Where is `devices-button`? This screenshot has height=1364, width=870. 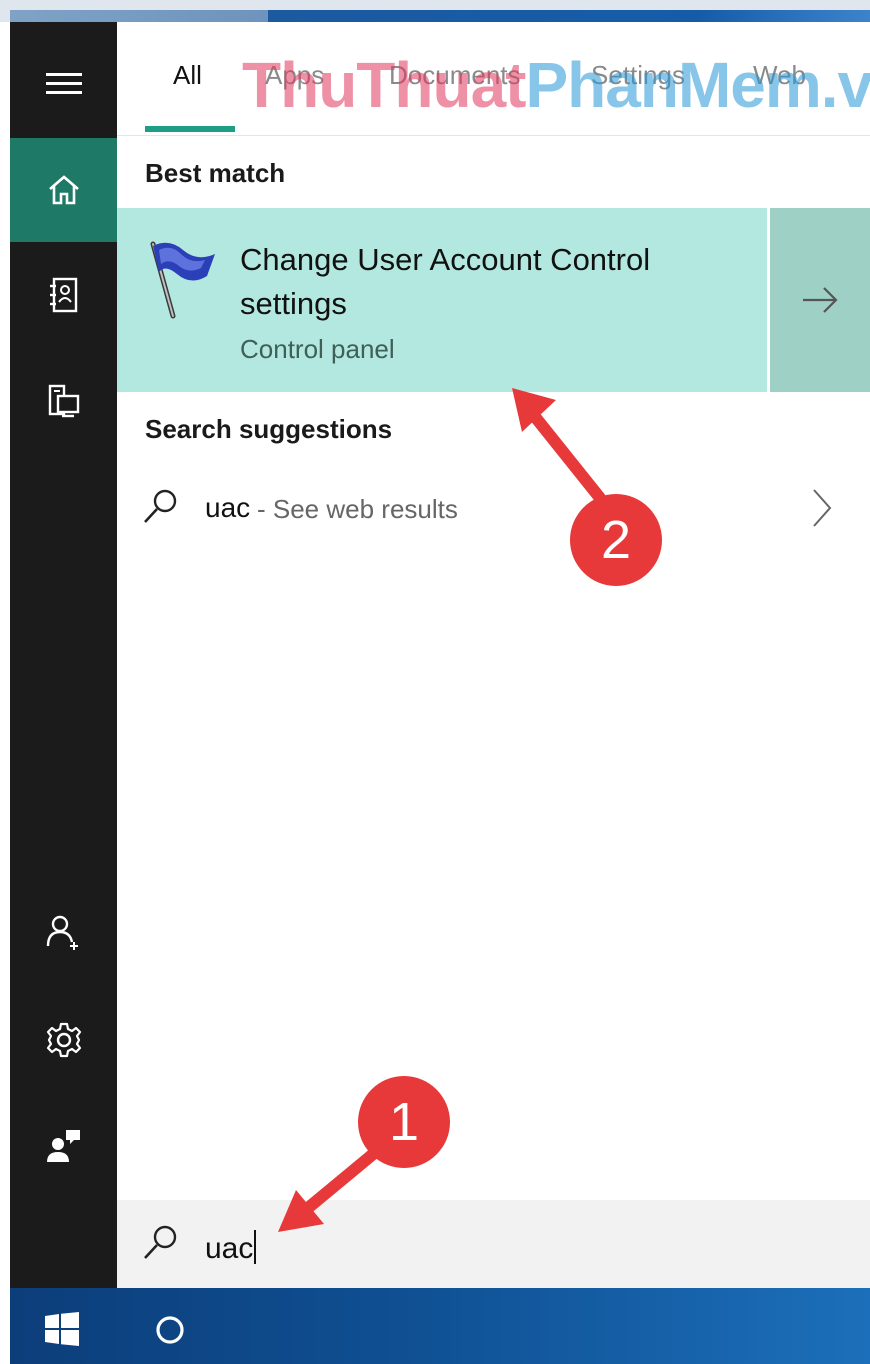 devices-button is located at coordinates (63, 402).